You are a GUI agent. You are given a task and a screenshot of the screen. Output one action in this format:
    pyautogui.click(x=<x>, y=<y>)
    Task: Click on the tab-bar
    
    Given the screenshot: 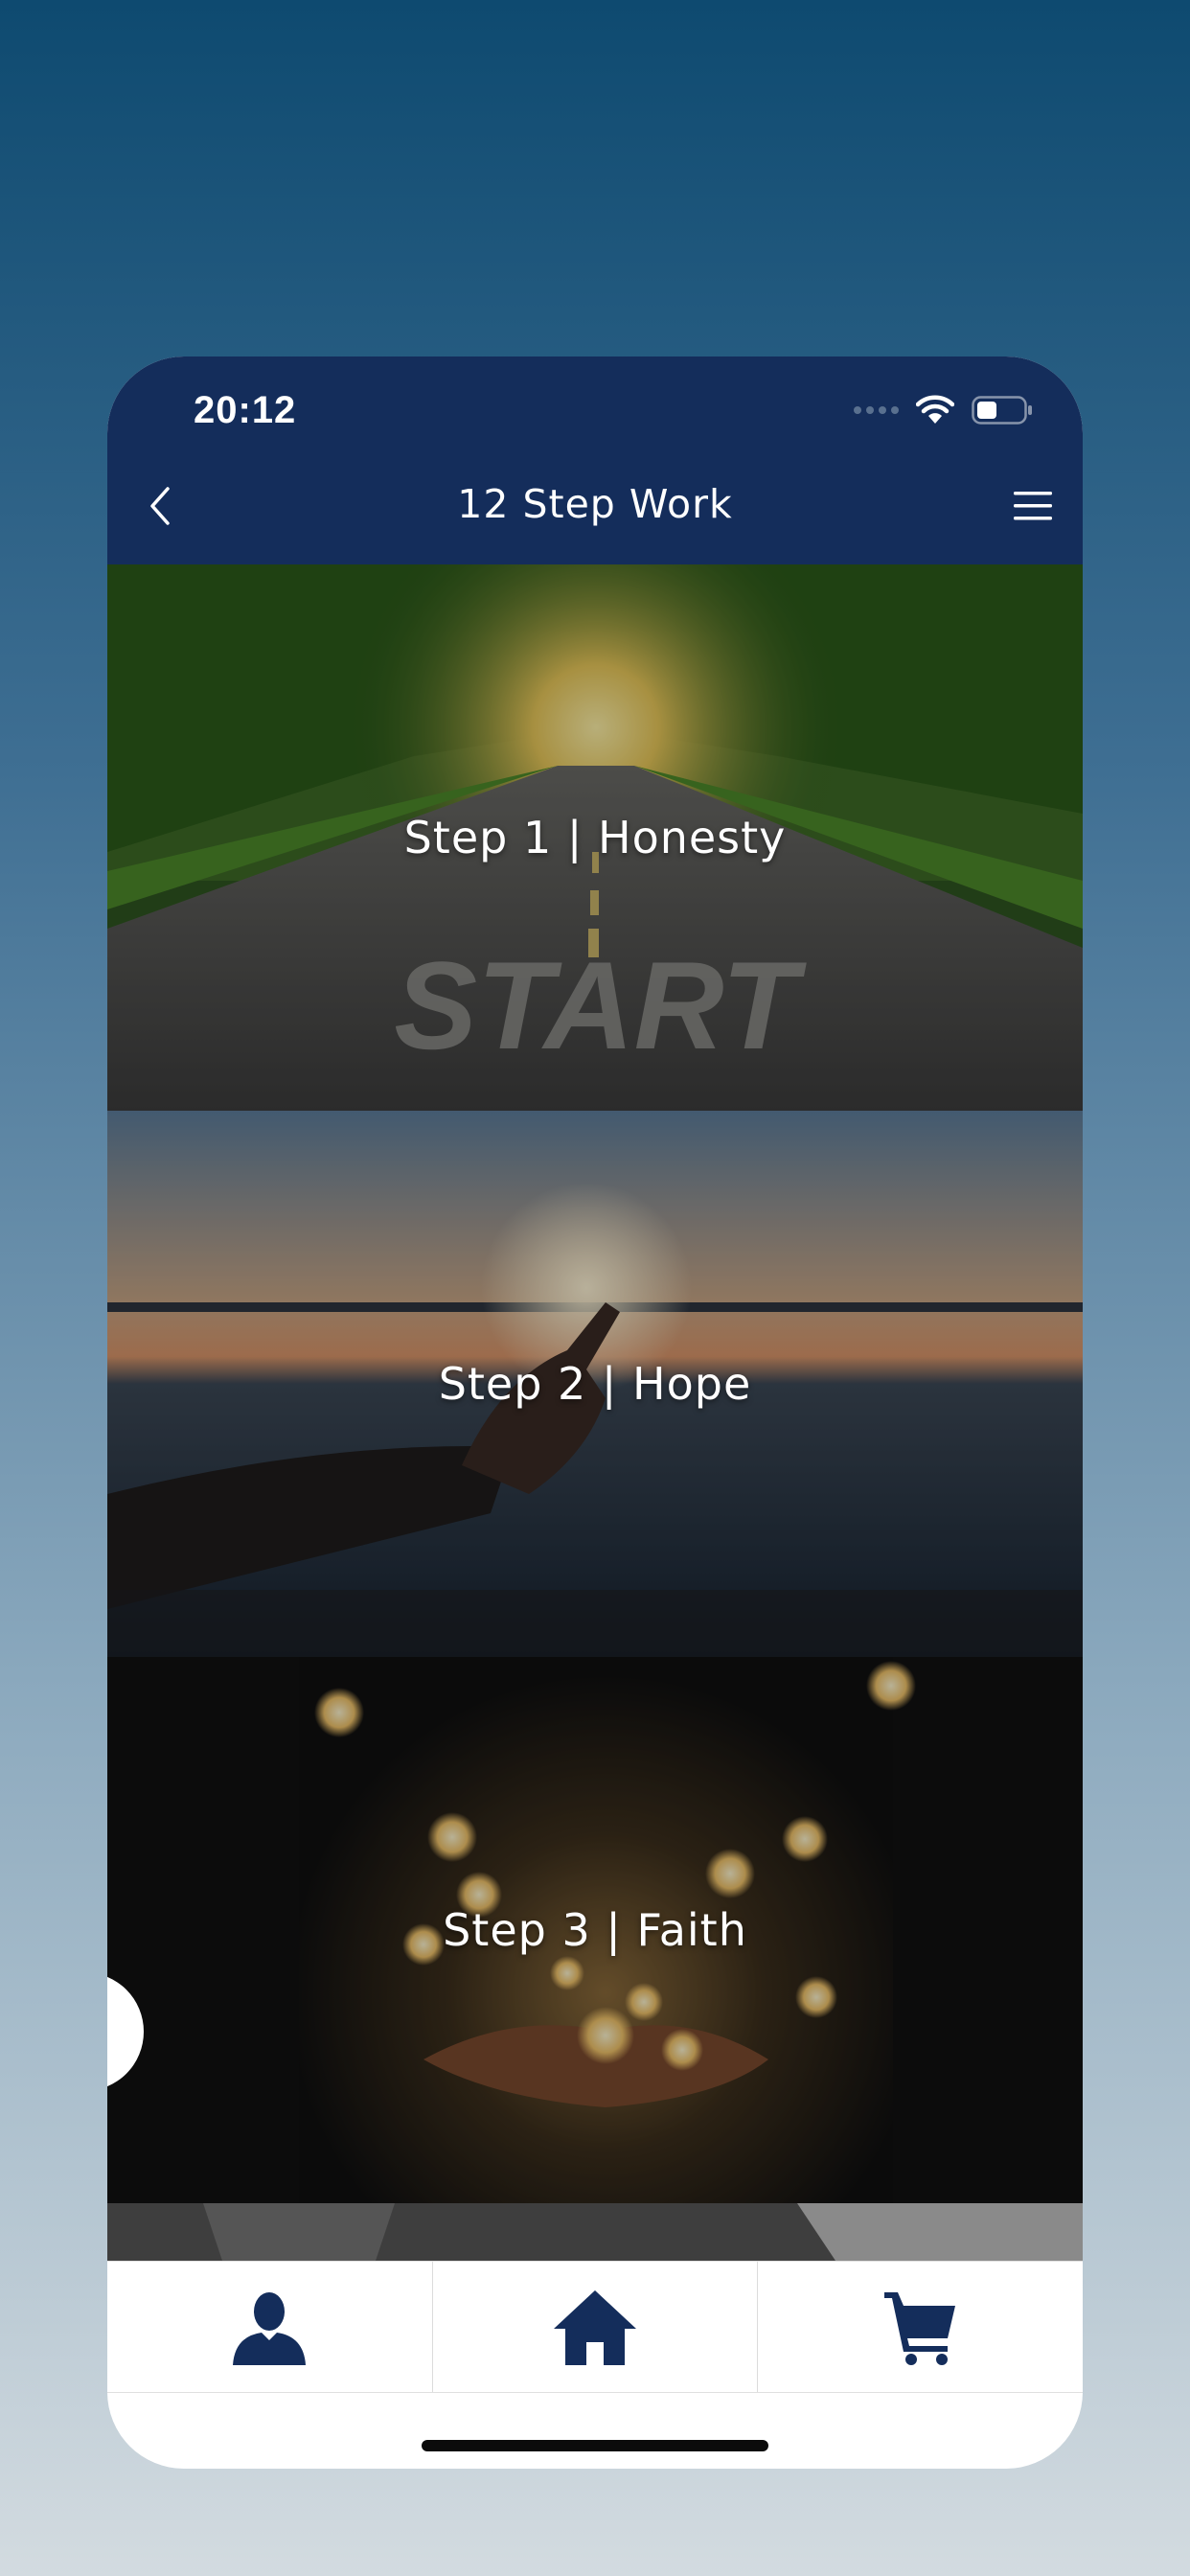 What is the action you would take?
    pyautogui.click(x=595, y=2327)
    